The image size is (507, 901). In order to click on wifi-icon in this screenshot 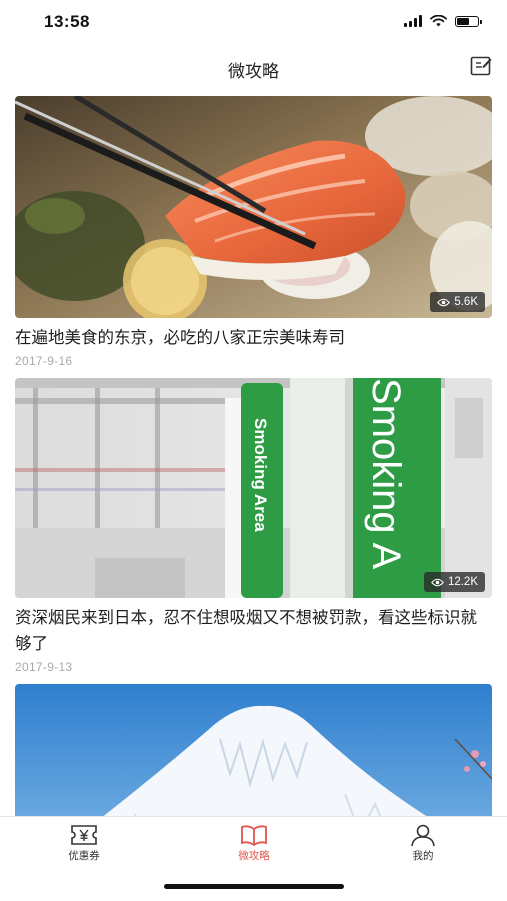, I will do `click(438, 21)`.